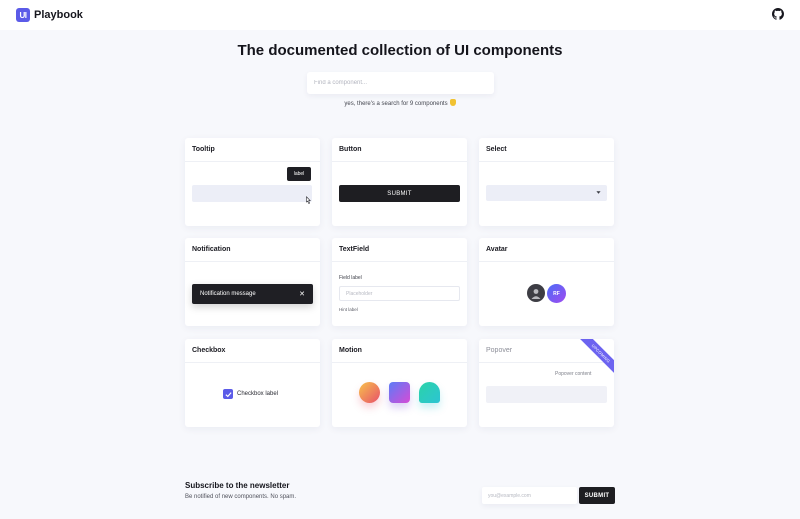 This screenshot has width=800, height=519. Describe the element at coordinates (546, 383) in the screenshot. I see `card-popover: Popover UPCOMING Popover content` at that location.